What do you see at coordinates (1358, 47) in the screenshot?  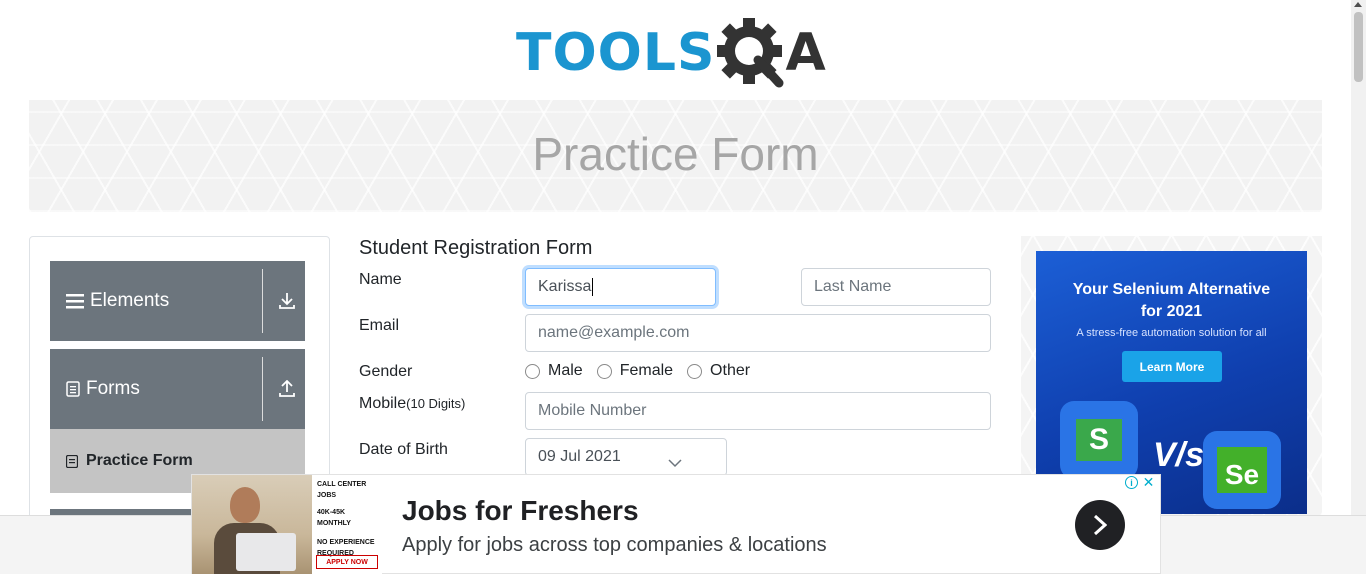 I see `scrollbar-thumb` at bounding box center [1358, 47].